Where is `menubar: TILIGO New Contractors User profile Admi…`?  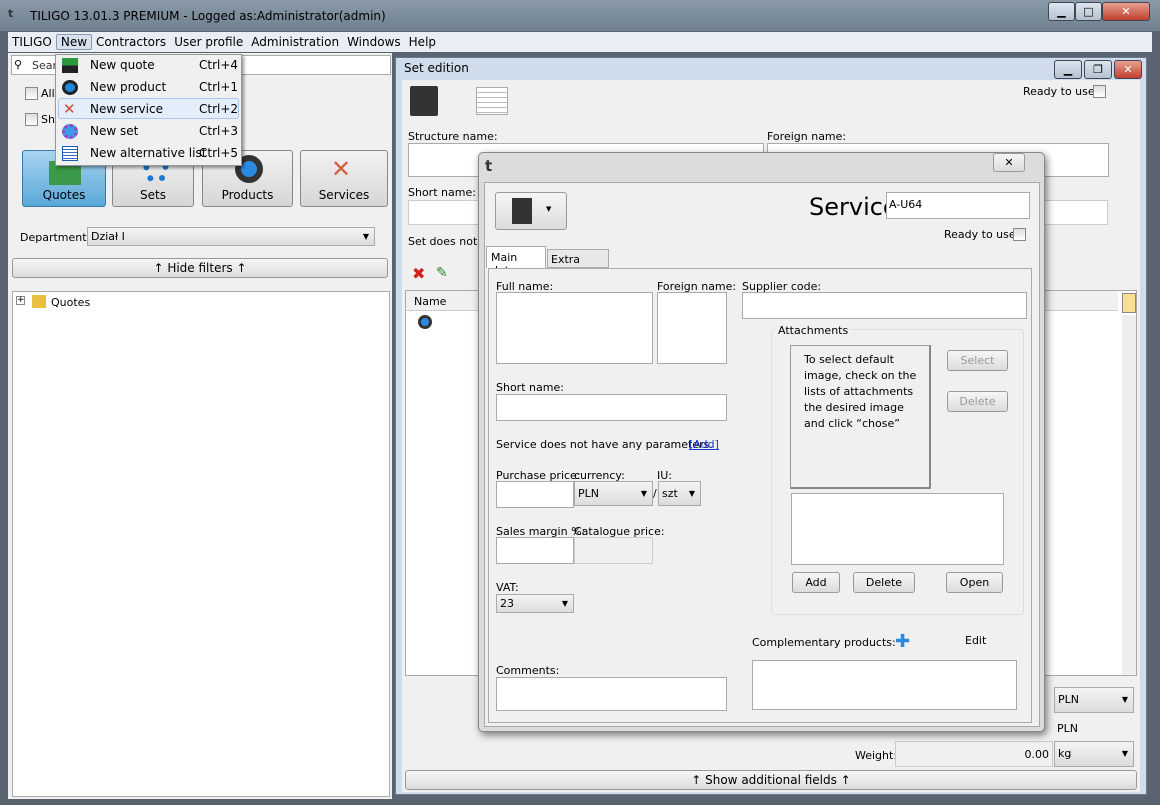 menubar: TILIGO New Contractors User profile Admi… is located at coordinates (580, 42).